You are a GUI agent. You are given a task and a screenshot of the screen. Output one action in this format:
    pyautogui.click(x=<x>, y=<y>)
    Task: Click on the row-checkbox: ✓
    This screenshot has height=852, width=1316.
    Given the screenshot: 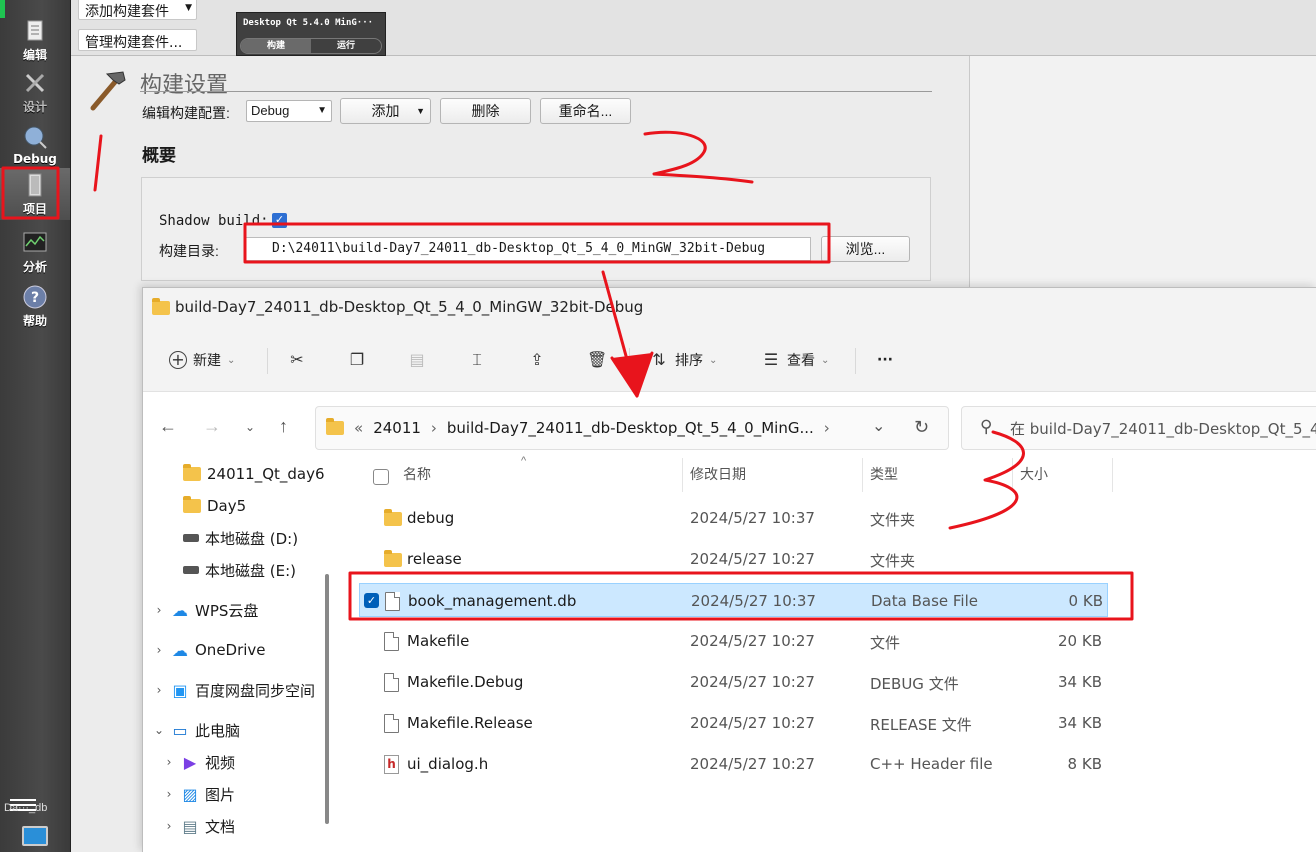 What is the action you would take?
    pyautogui.click(x=371, y=600)
    